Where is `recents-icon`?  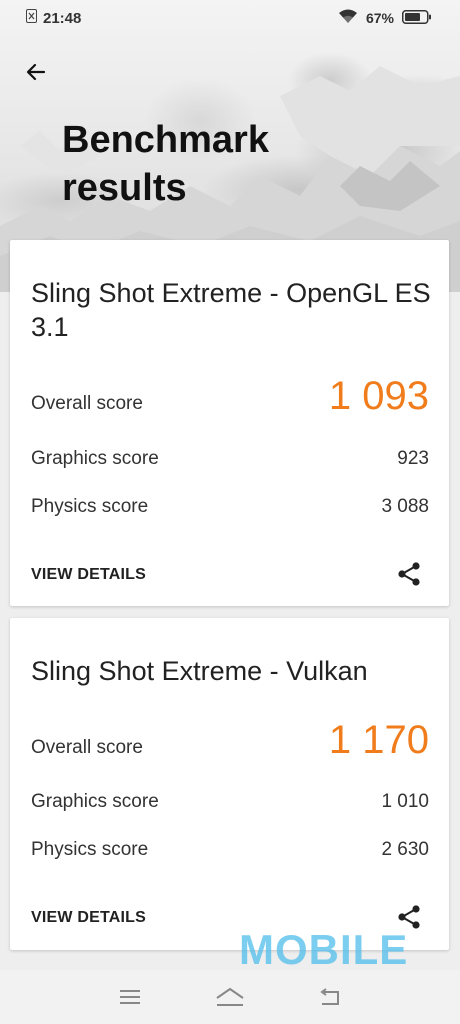
recents-icon is located at coordinates (329, 996).